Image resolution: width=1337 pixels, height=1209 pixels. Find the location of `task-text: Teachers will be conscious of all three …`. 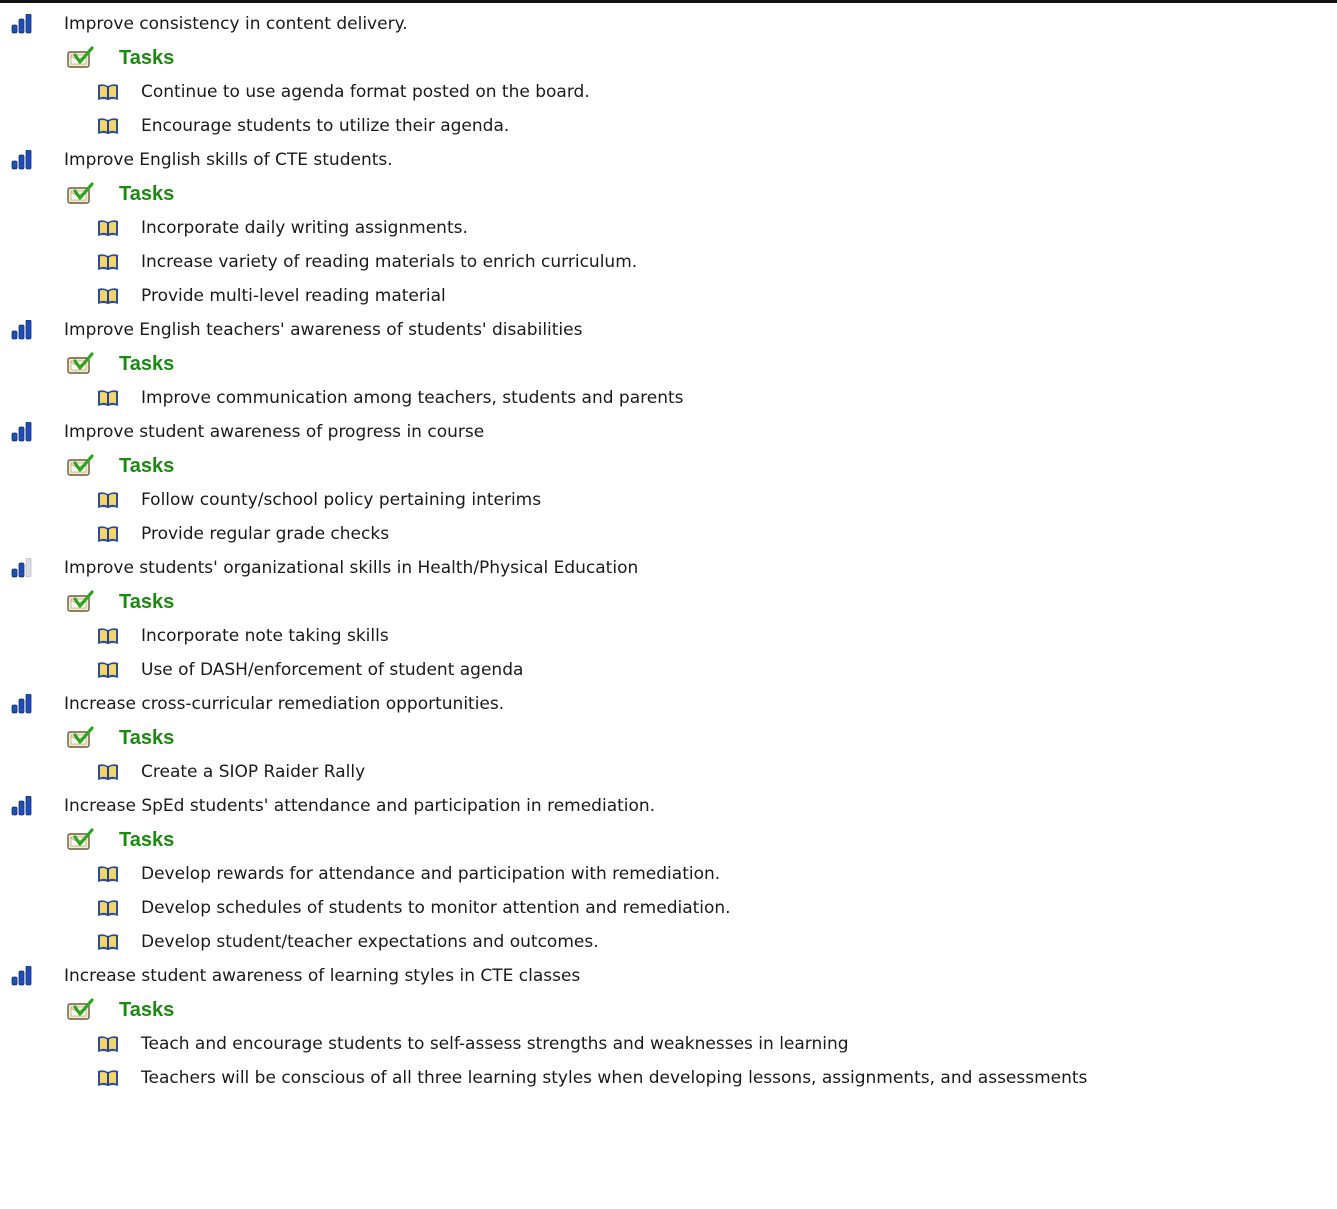

task-text: Teachers will be conscious of all three … is located at coordinates (614, 1078).